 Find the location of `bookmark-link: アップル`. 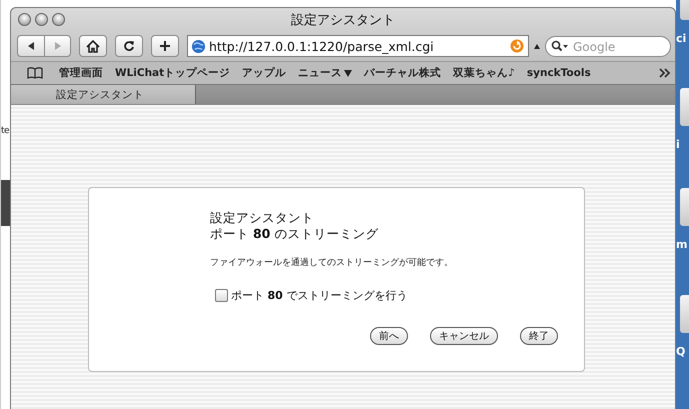

bookmark-link: アップル is located at coordinates (264, 73).